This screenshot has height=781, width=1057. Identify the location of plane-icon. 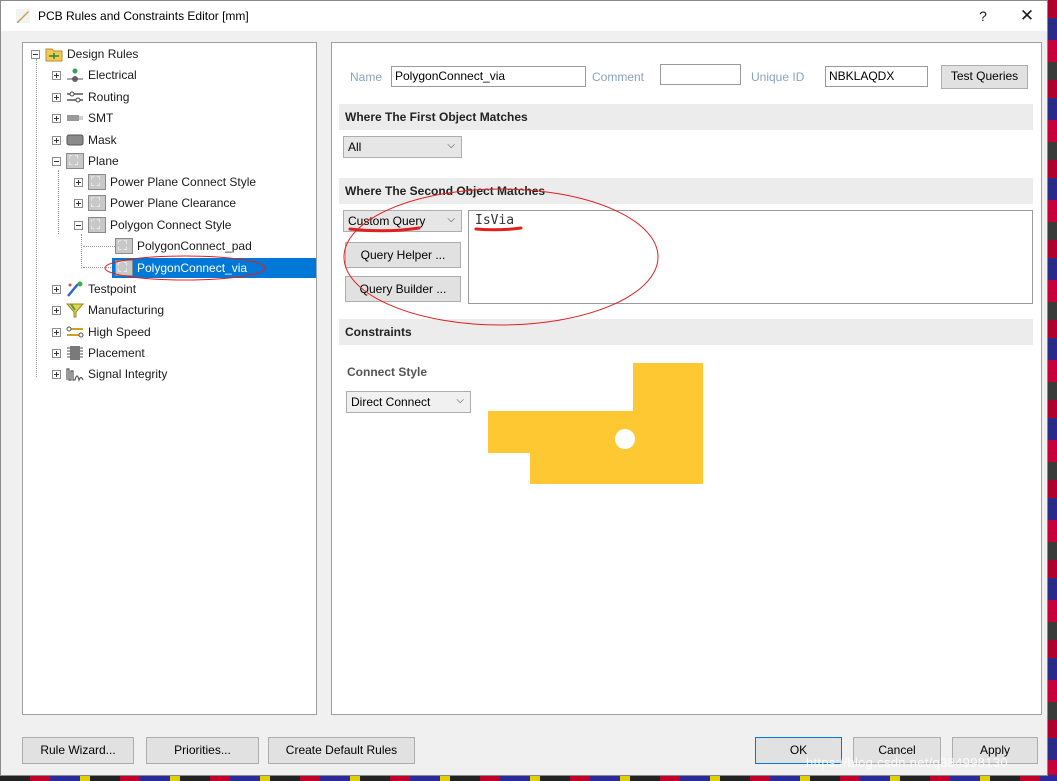
(75, 161).